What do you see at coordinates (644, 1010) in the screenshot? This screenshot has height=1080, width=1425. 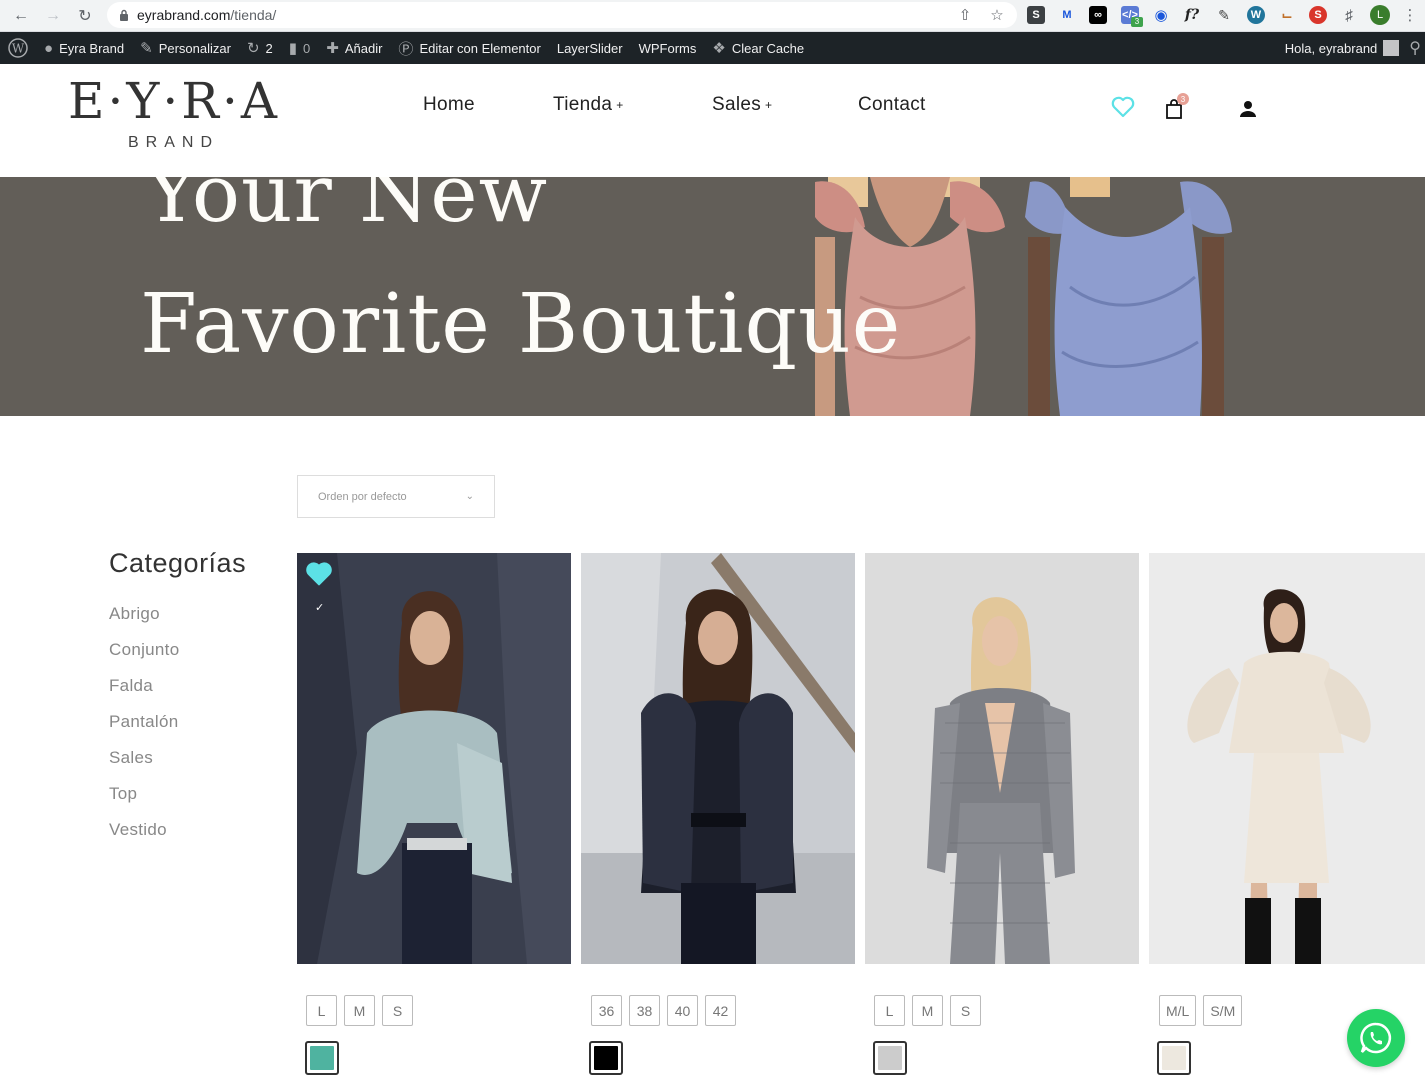 I see `size-button: 38` at bounding box center [644, 1010].